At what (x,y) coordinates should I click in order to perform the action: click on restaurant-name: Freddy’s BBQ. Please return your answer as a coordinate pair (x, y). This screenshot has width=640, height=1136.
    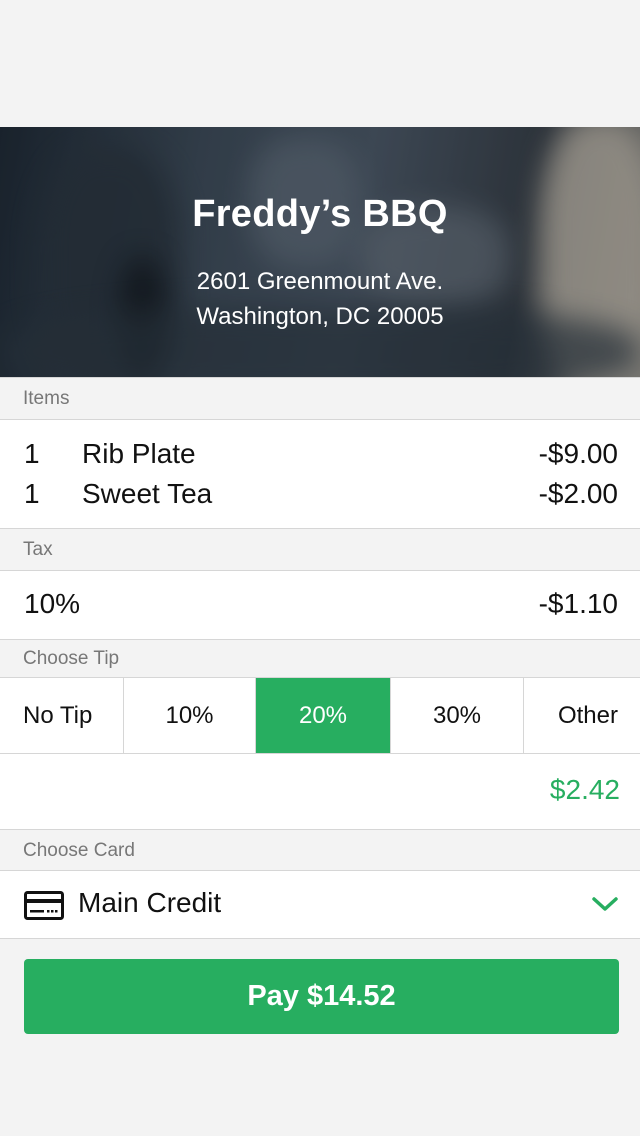
    Looking at the image, I should click on (320, 214).